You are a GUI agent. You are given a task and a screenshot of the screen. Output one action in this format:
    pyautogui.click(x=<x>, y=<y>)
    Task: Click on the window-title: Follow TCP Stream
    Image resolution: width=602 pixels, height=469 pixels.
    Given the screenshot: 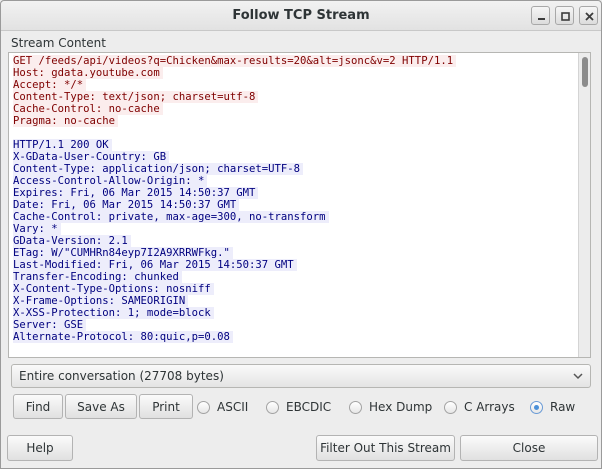 What is the action you would take?
    pyautogui.click(x=301, y=15)
    